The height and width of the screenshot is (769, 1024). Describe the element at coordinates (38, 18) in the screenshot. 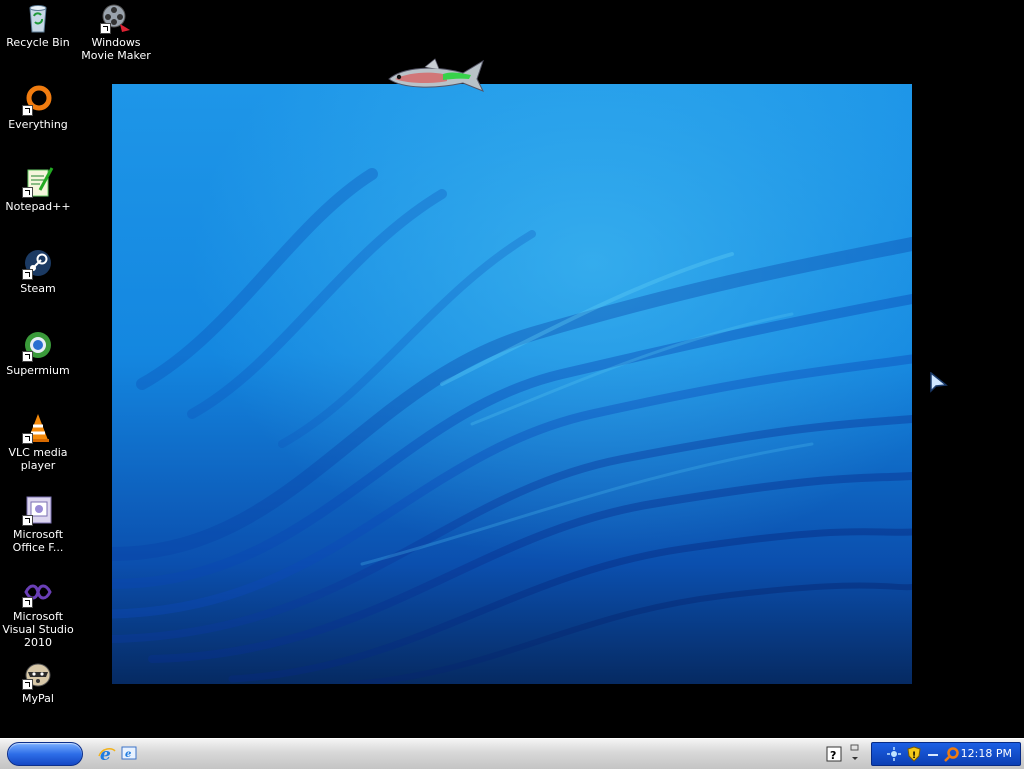

I see `recycle-bin-icon` at that location.